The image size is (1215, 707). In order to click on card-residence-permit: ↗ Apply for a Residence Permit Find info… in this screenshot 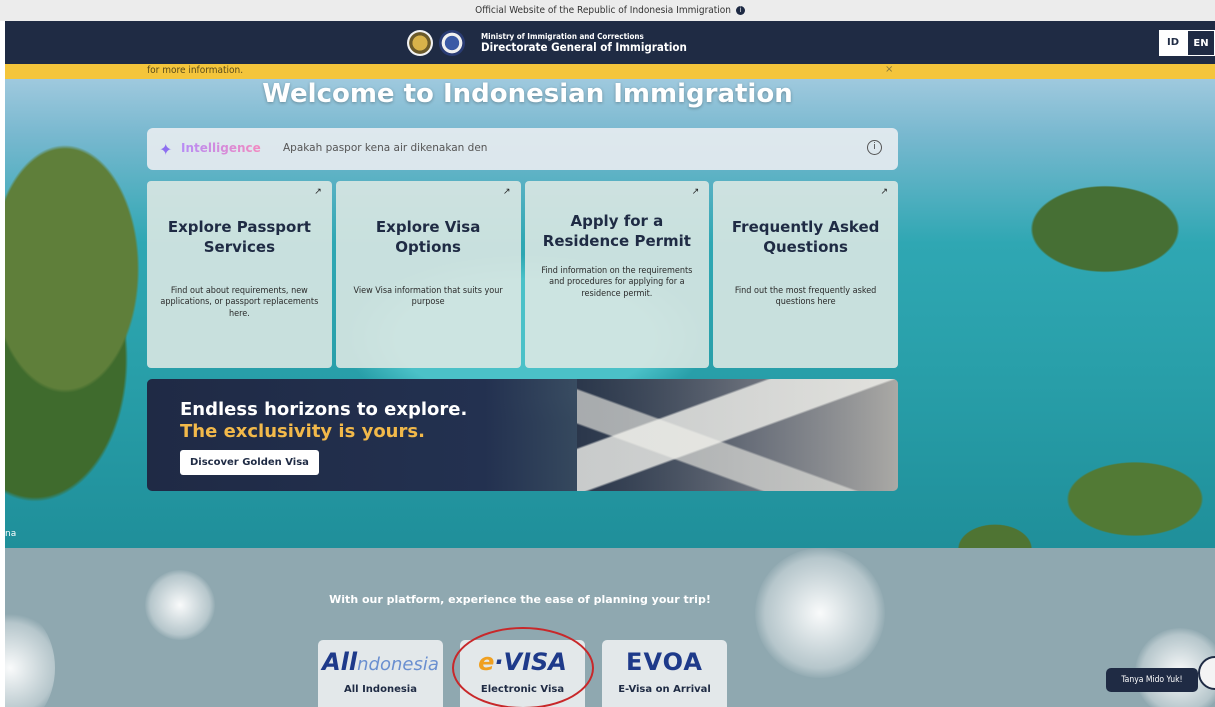, I will do `click(617, 274)`.